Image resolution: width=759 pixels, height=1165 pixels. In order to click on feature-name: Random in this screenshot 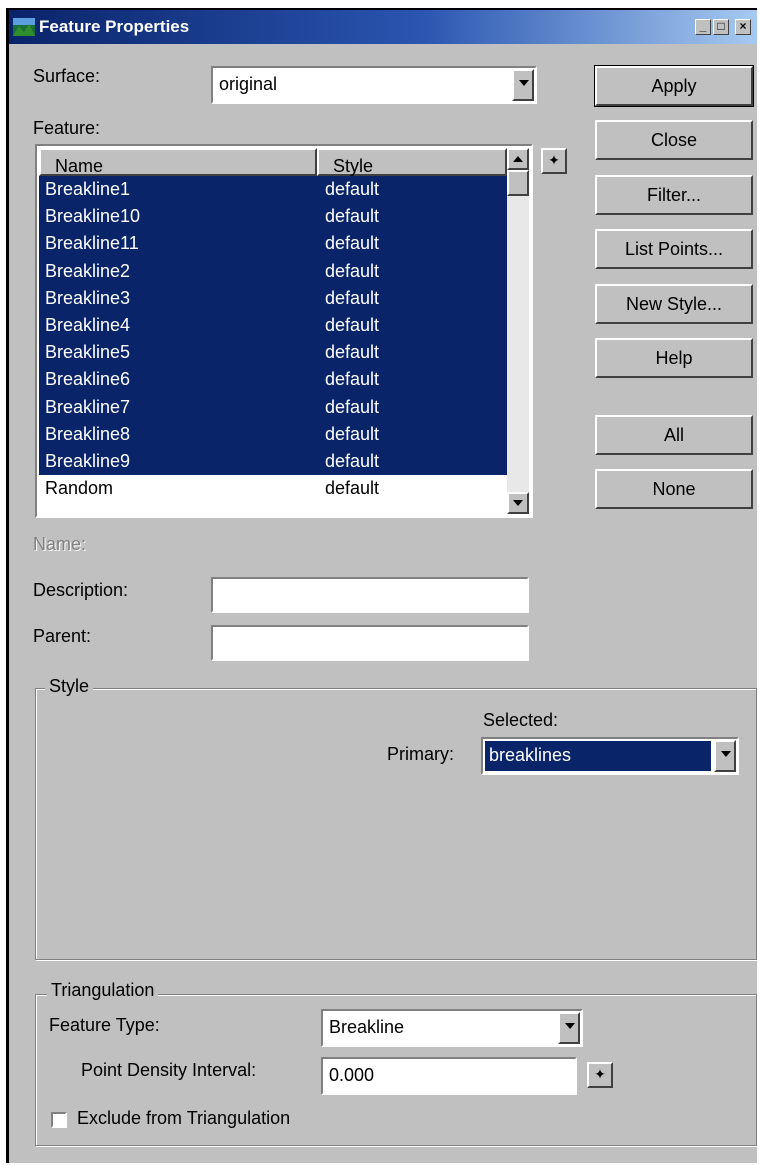, I will do `click(79, 488)`.